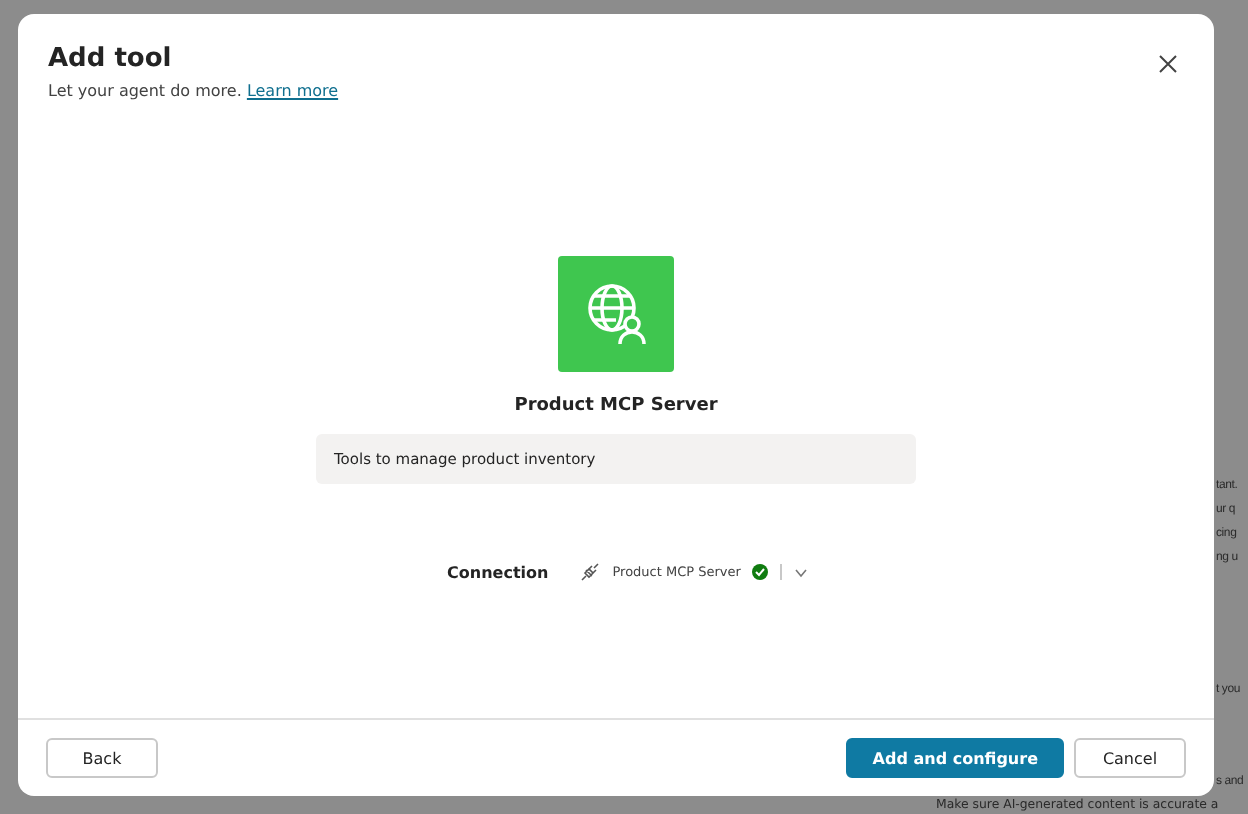 This screenshot has height=814, width=1248. I want to click on add-and-configure-button: Add and configure, so click(955, 758).